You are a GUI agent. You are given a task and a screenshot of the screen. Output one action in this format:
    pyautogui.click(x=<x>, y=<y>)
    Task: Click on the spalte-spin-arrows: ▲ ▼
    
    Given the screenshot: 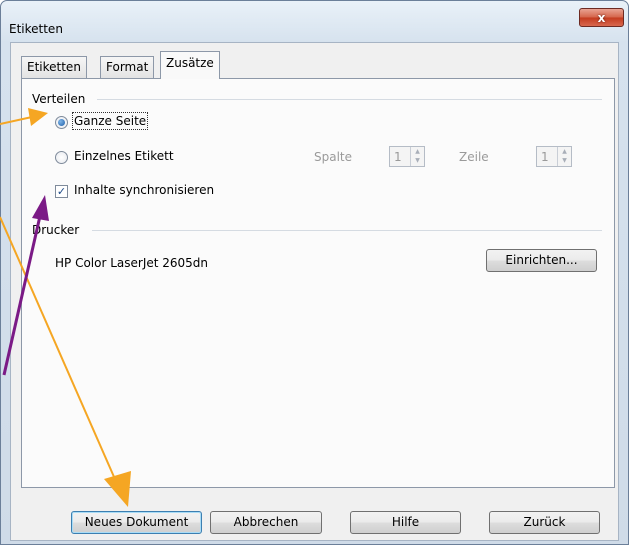 What is the action you would take?
    pyautogui.click(x=417, y=156)
    